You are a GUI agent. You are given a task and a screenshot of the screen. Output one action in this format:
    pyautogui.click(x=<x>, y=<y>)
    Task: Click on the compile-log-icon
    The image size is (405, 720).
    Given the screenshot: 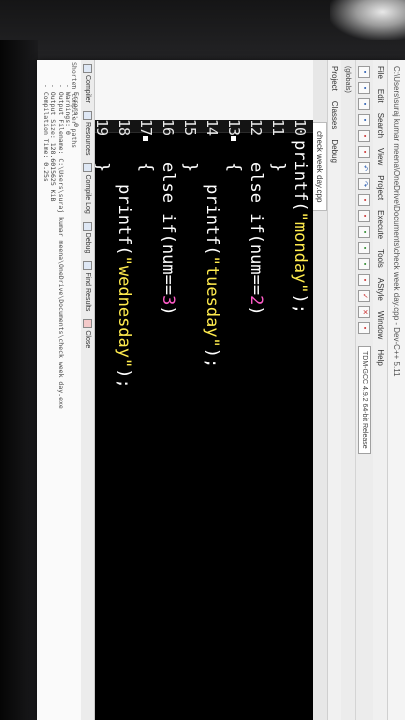 What is the action you would take?
    pyautogui.click(x=87, y=168)
    